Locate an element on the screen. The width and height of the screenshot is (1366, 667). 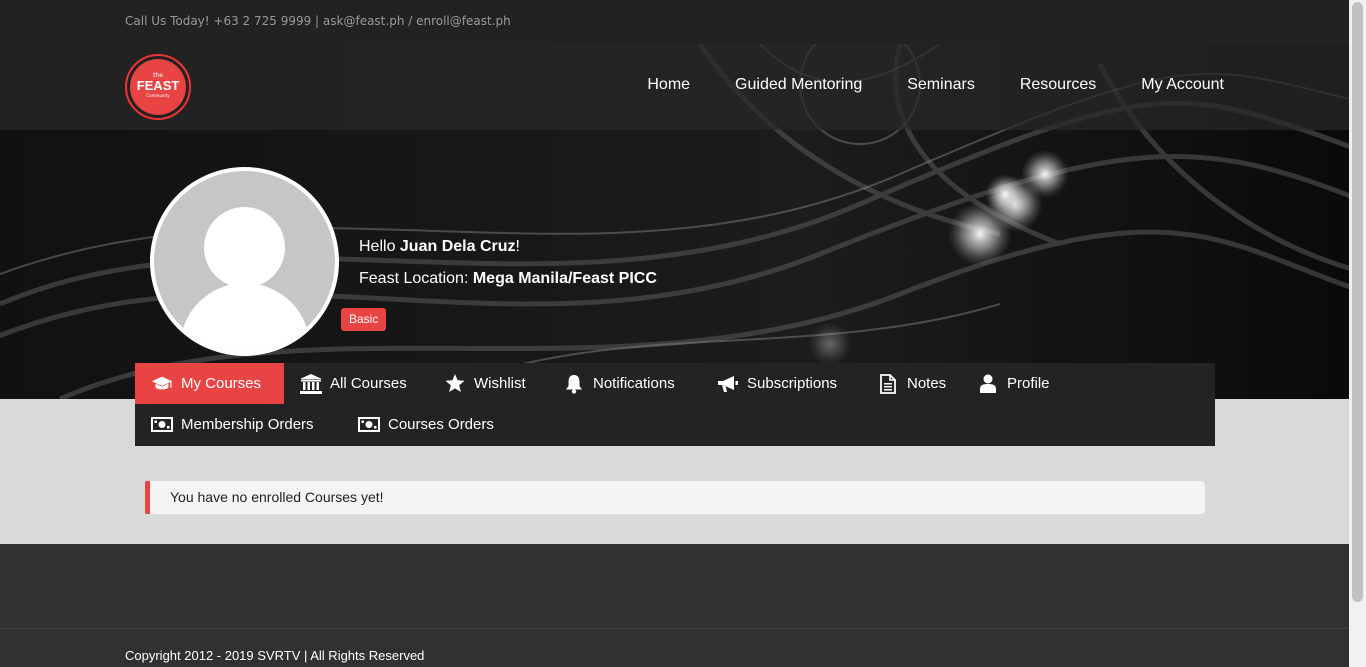
nav-seminars: Seminars is located at coordinates (941, 85).